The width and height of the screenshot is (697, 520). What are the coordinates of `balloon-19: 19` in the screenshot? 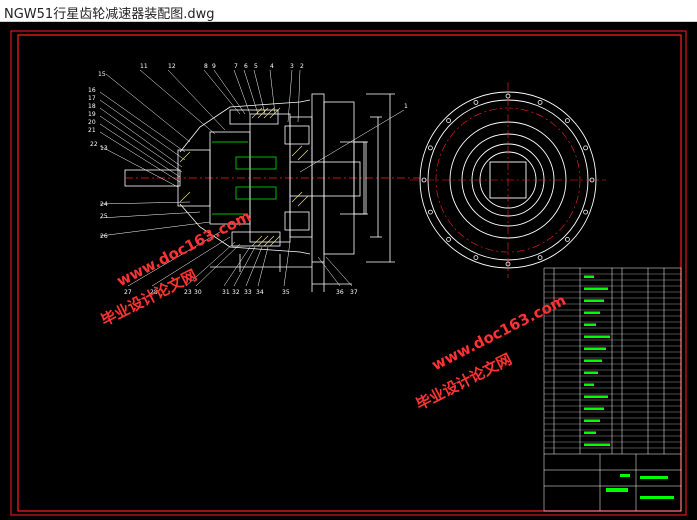 It's located at (92, 114).